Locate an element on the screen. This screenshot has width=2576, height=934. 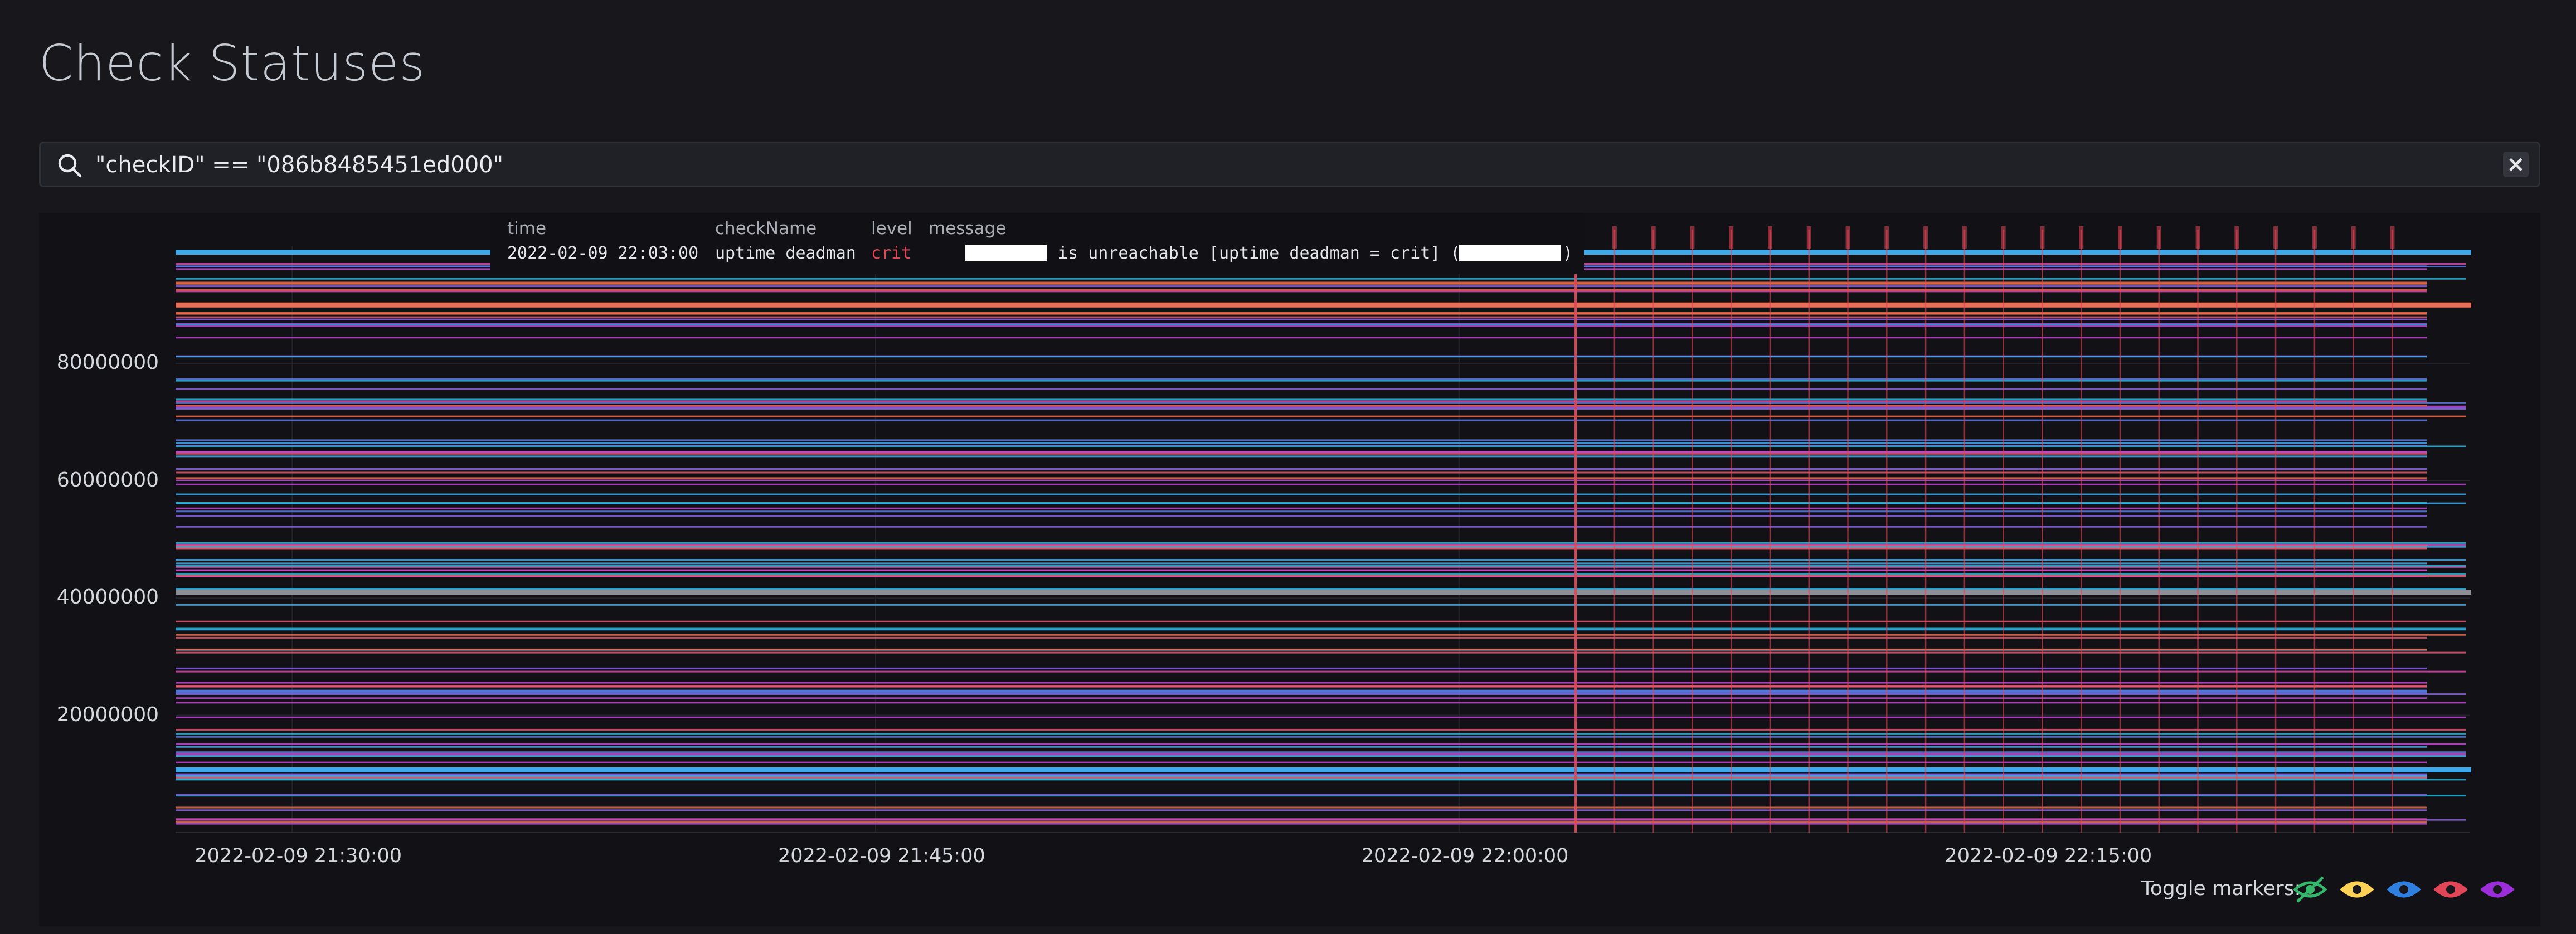
clear-search-button: × is located at coordinates (2516, 164).